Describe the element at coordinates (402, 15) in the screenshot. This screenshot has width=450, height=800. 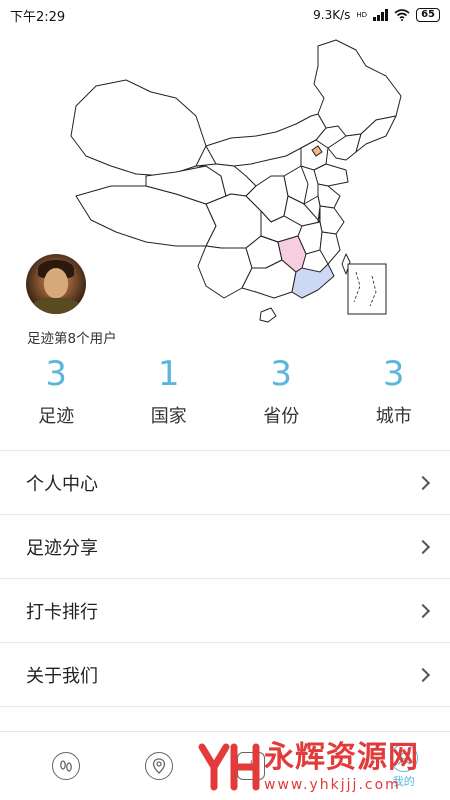
I see `wifi-icon` at that location.